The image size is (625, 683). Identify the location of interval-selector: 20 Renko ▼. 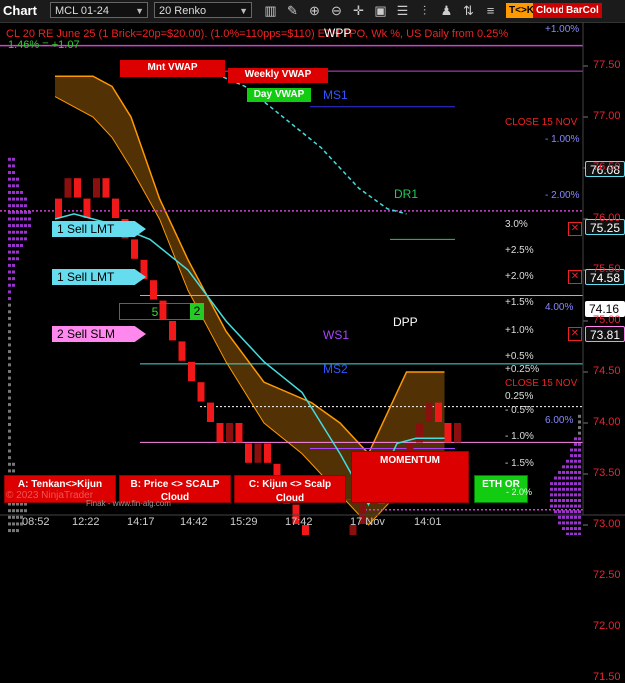
(203, 10).